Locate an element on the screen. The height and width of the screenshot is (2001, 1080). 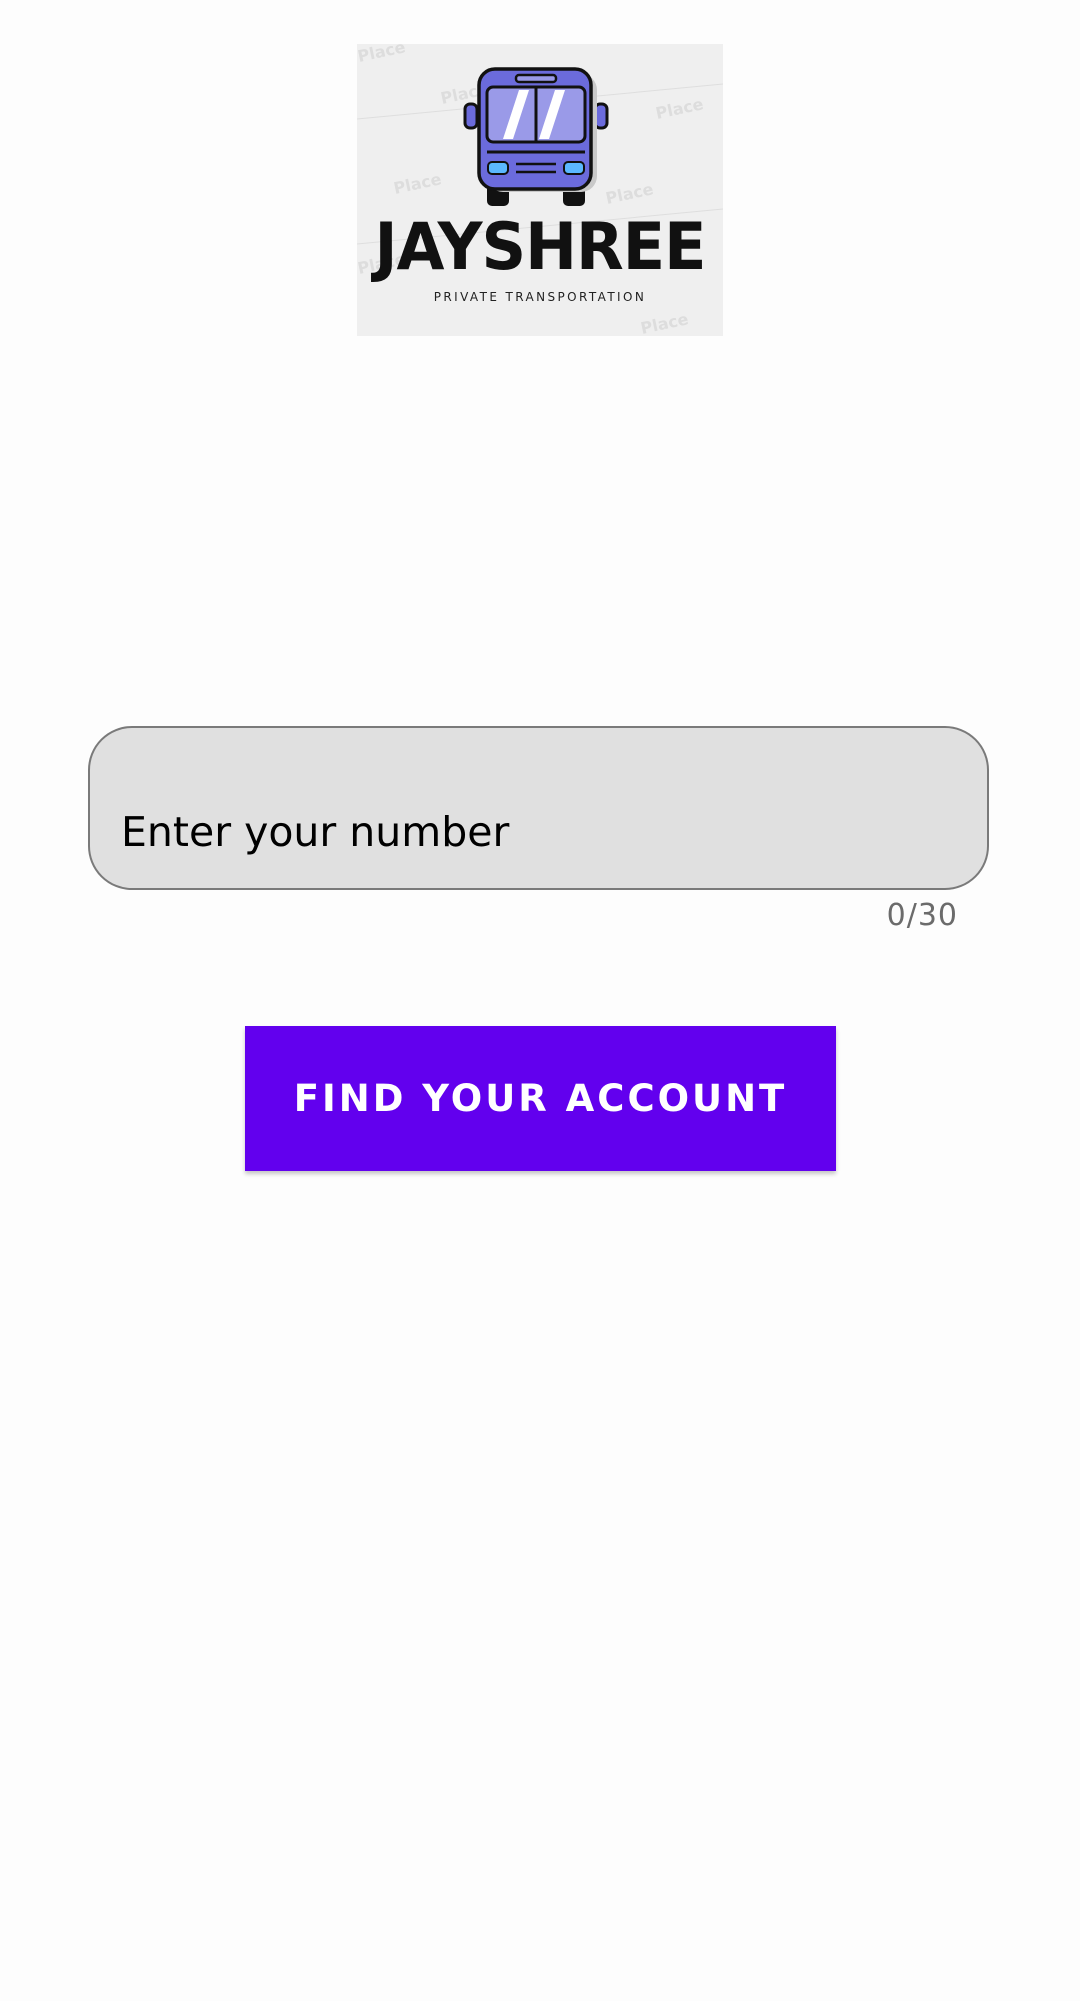
brand-tagline: PRIVATE TRANSPORTATION is located at coordinates (540, 297).